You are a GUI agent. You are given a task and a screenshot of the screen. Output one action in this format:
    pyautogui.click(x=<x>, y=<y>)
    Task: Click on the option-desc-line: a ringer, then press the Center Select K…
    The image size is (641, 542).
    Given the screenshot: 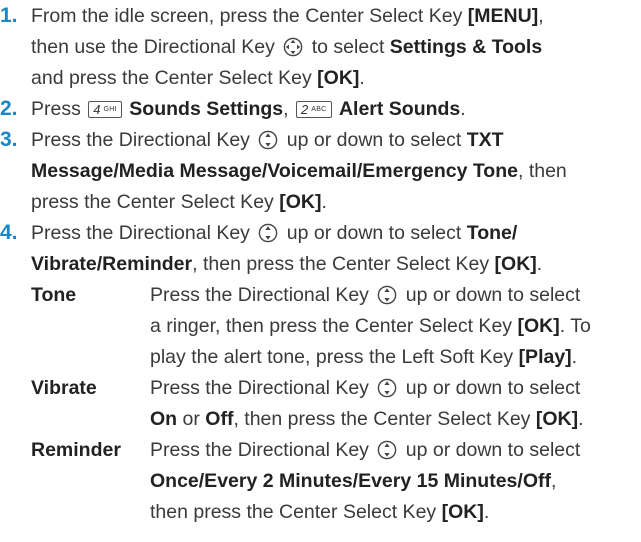 What is the action you would take?
    pyautogui.click(x=370, y=326)
    